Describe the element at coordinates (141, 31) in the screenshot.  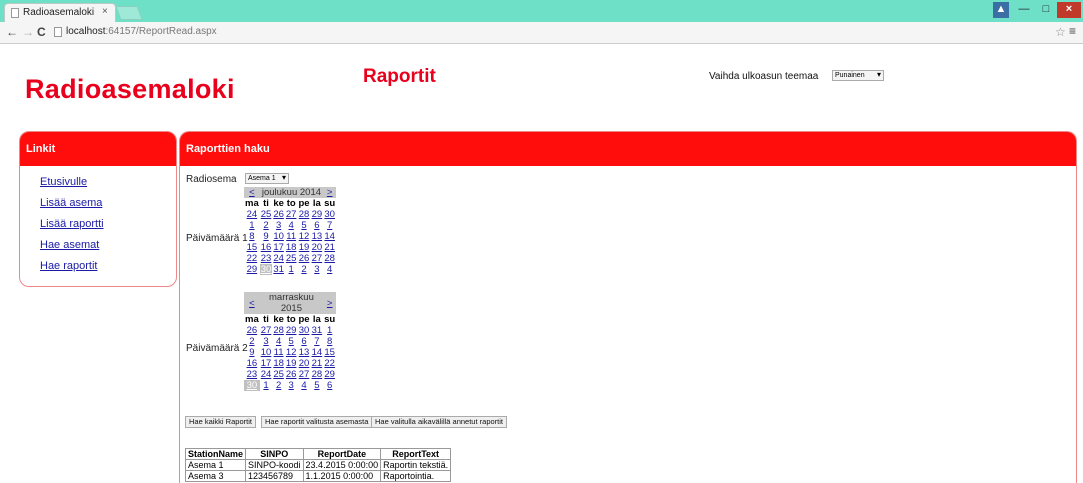
I see `url-field: localhost:64157/ReportRead.aspx` at that location.